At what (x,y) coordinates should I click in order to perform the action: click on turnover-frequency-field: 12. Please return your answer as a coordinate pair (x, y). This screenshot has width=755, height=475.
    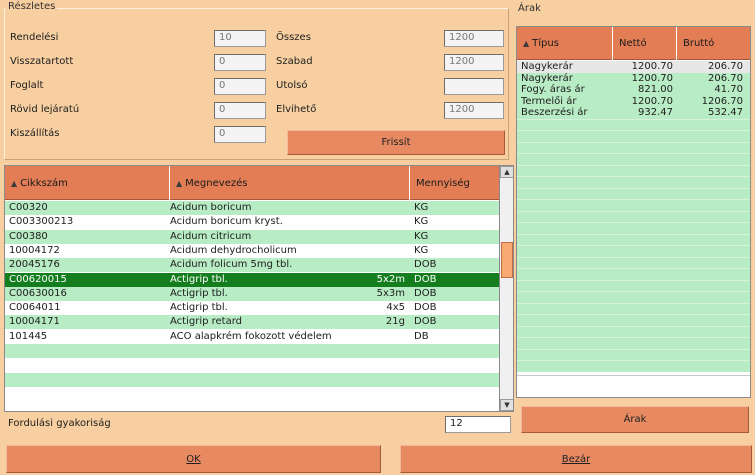
    Looking at the image, I should click on (478, 424).